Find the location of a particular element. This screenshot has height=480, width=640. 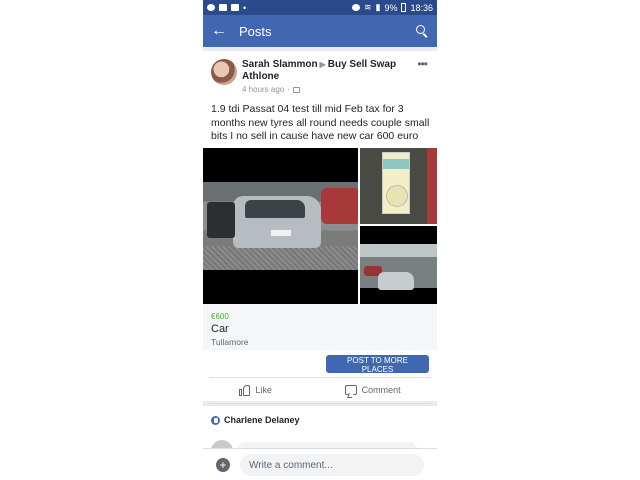

photo-tax-disc is located at coordinates (396, 183).